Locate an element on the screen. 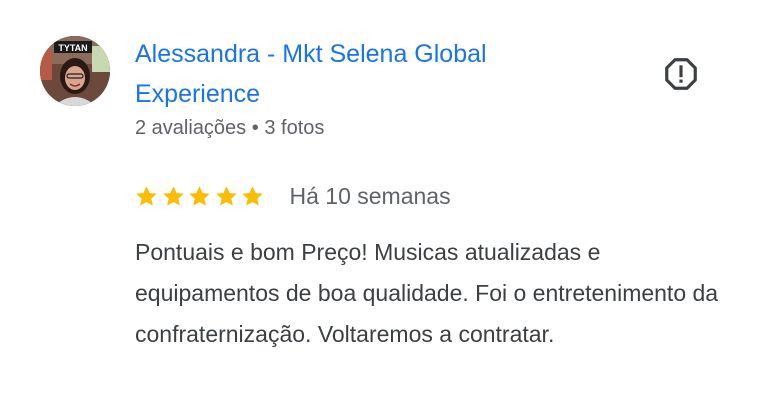  author-reviews-count: 2 avaliações is located at coordinates (191, 128).